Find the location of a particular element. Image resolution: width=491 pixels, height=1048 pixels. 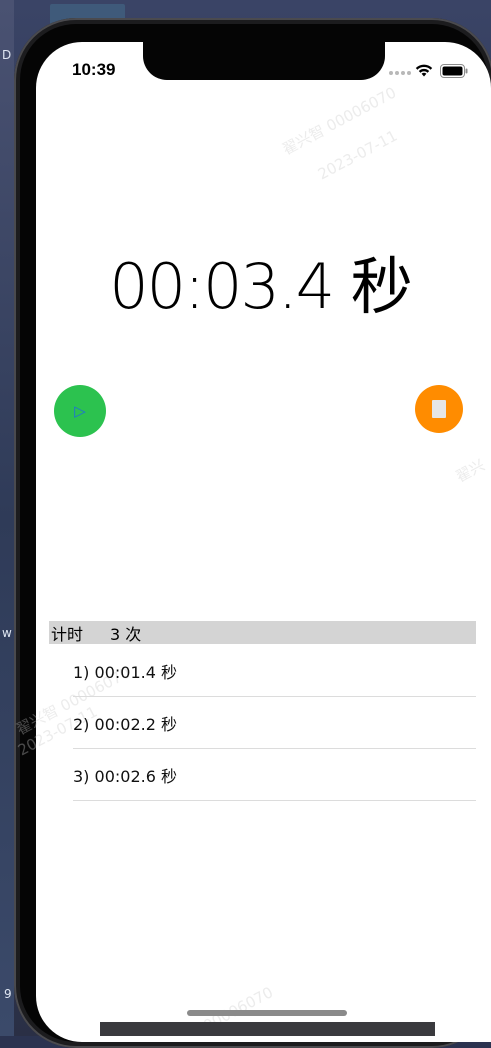

play-button: ▷ is located at coordinates (80, 411).